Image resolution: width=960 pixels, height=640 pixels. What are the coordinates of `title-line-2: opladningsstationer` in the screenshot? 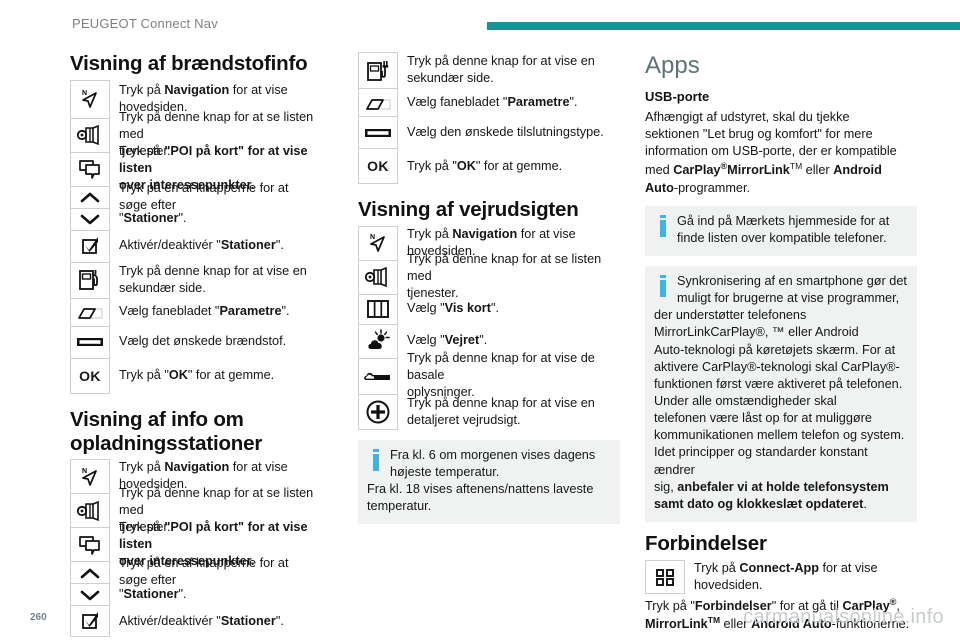 It's located at (166, 443).